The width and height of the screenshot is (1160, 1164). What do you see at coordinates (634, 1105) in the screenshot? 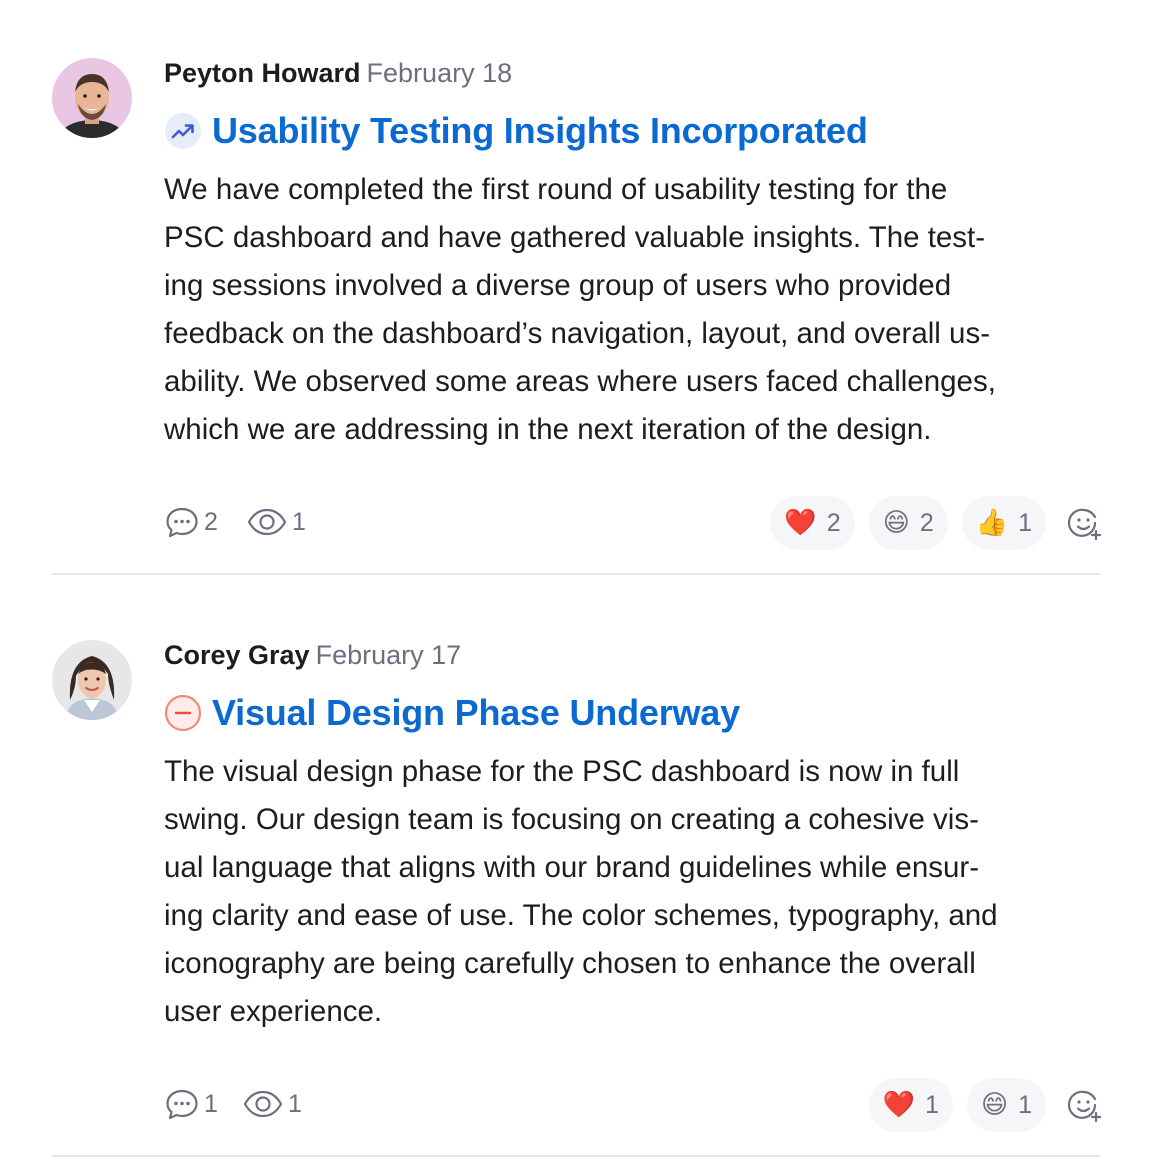
I see `post-footer: 1 1 ❤️ 1 😄 1` at bounding box center [634, 1105].